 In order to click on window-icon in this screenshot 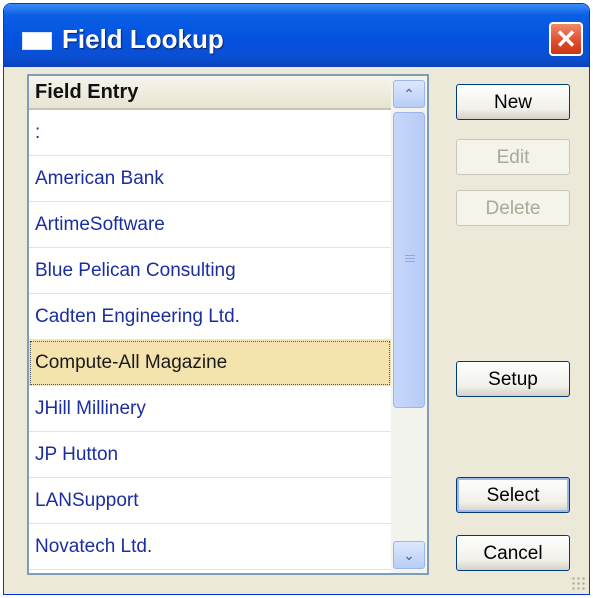, I will do `click(37, 41)`.